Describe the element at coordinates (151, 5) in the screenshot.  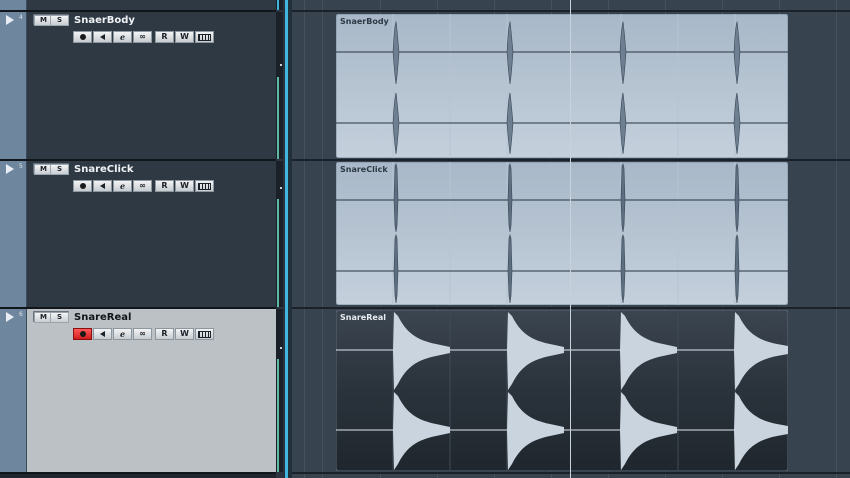
I see `track-header` at that location.